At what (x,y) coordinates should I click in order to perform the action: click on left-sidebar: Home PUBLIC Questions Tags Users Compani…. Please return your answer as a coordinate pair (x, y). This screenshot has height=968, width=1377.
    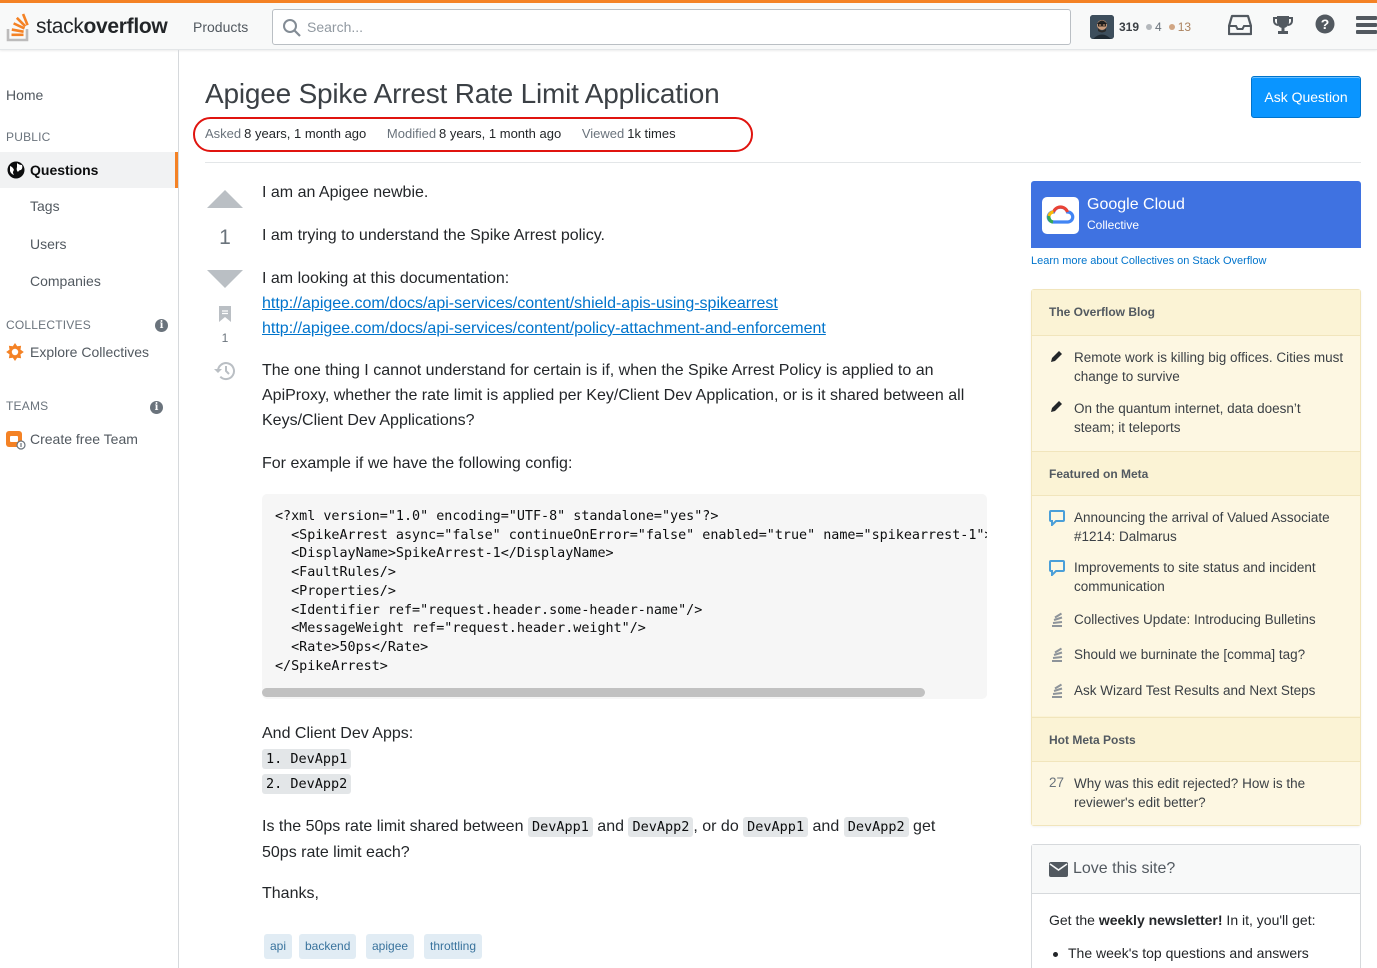
    Looking at the image, I should click on (89, 509).